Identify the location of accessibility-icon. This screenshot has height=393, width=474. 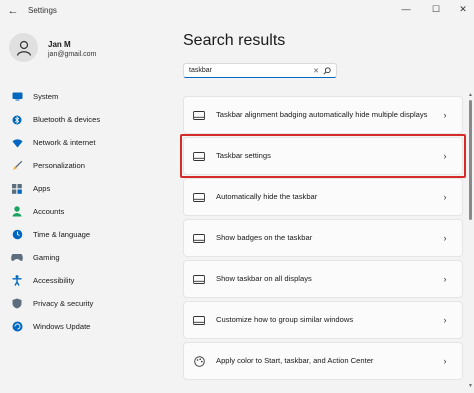
(17, 281).